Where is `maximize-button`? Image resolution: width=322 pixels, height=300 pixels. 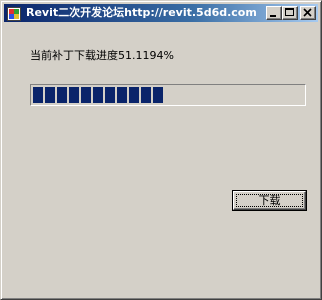
maximize-button is located at coordinates (290, 13).